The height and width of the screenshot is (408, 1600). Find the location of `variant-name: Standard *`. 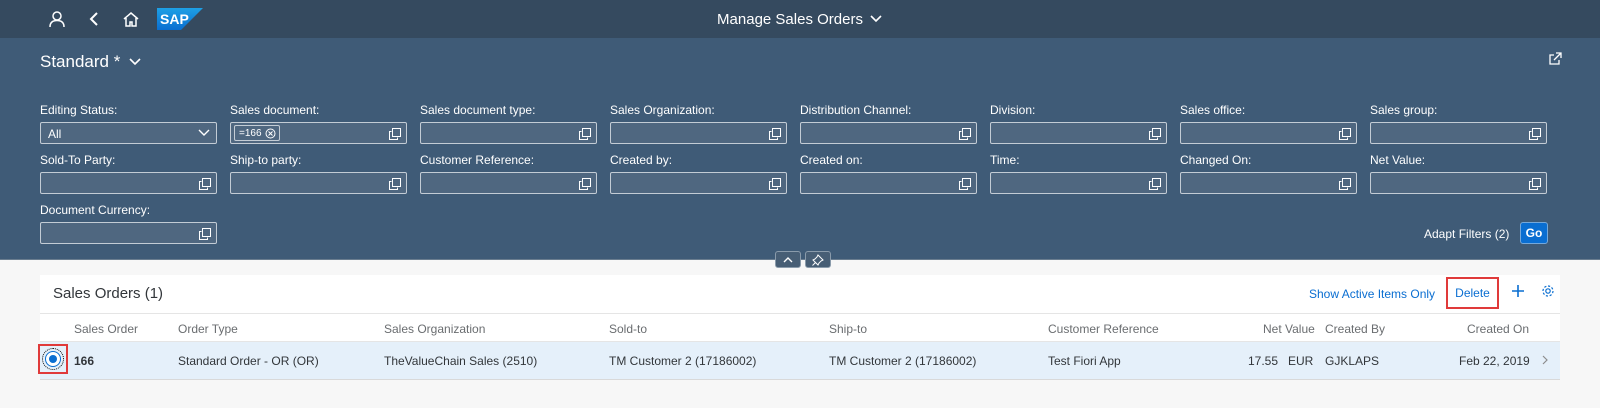

variant-name: Standard * is located at coordinates (80, 61).